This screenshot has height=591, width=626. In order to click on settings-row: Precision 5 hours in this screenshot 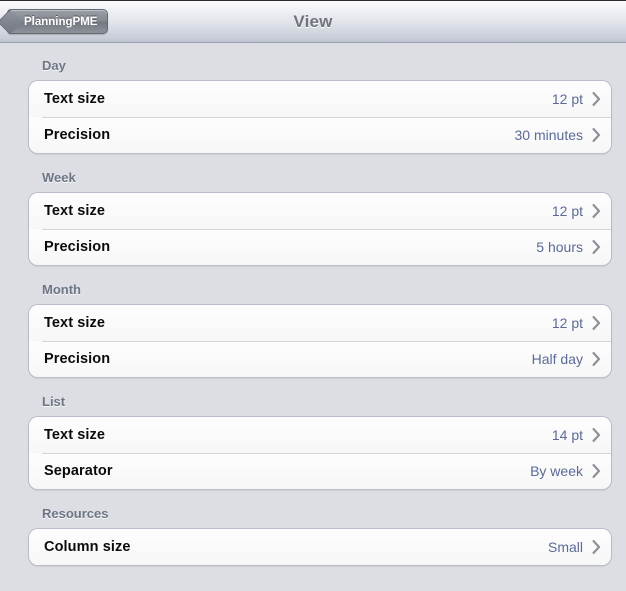, I will do `click(320, 247)`.